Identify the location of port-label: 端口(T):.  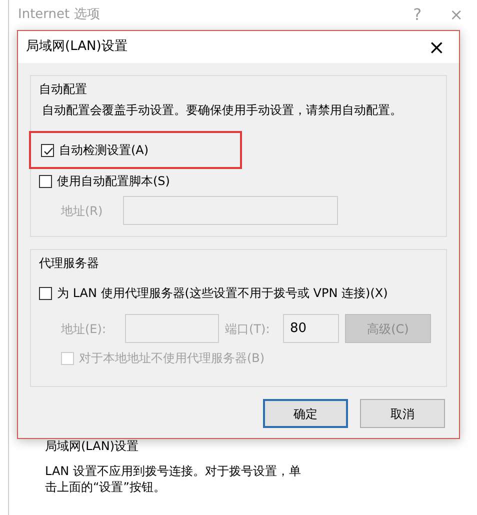
(247, 329).